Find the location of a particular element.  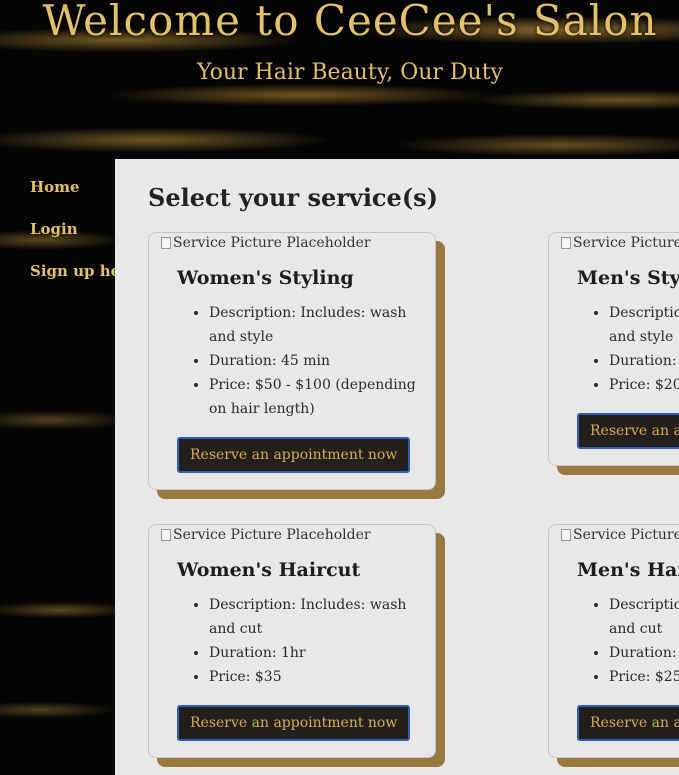

section-title: Select your service(s) is located at coordinates (293, 197).